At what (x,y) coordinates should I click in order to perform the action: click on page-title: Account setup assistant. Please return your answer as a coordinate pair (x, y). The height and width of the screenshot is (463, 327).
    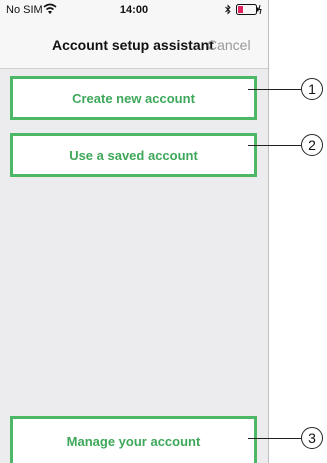
    Looking at the image, I should click on (133, 45).